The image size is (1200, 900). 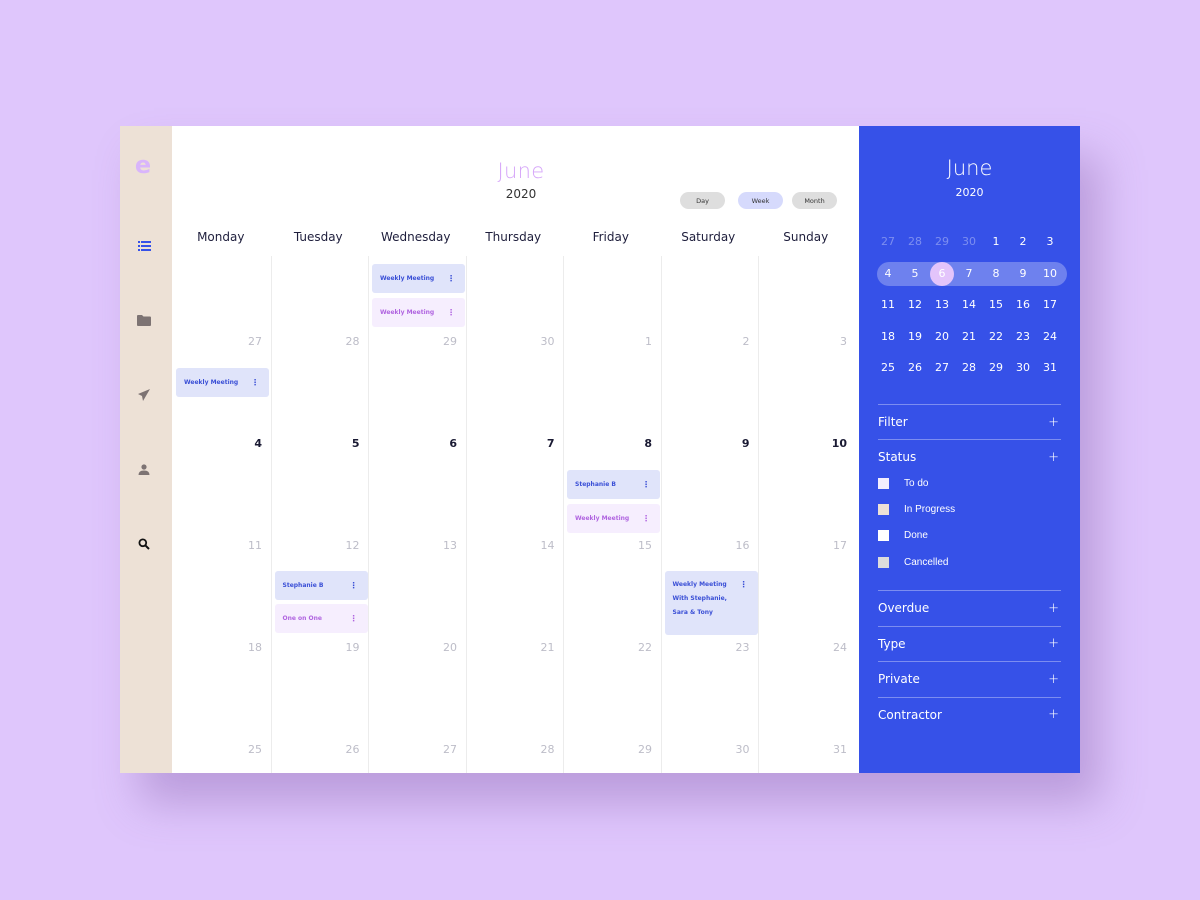 I want to click on mini-day: 26, so click(x=915, y=368).